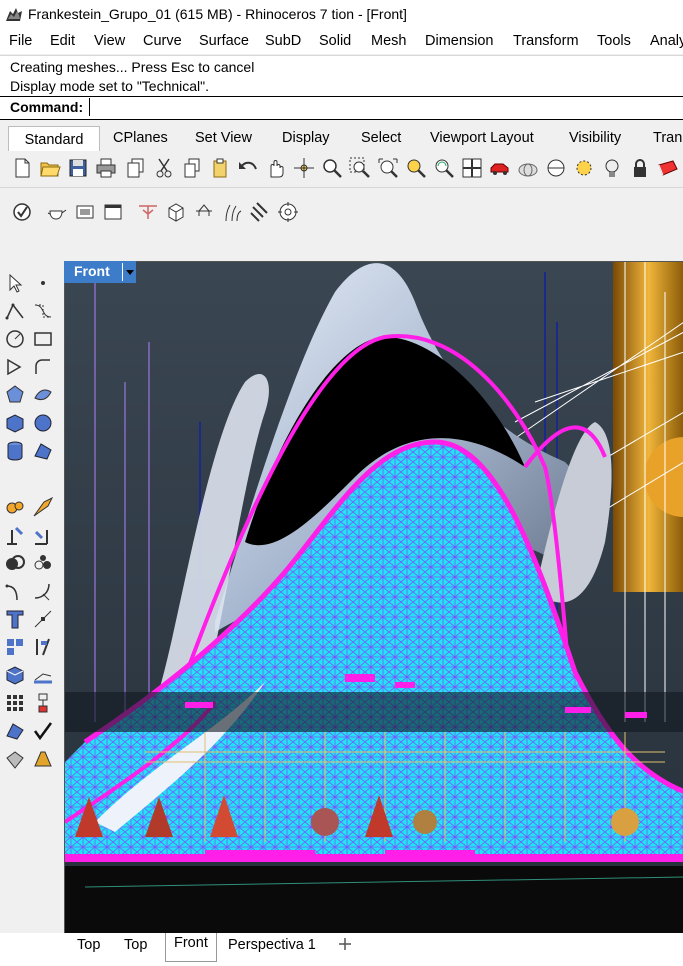 Image resolution: width=683 pixels, height=966 pixels. What do you see at coordinates (386, 107) in the screenshot?
I see `command-input` at bounding box center [386, 107].